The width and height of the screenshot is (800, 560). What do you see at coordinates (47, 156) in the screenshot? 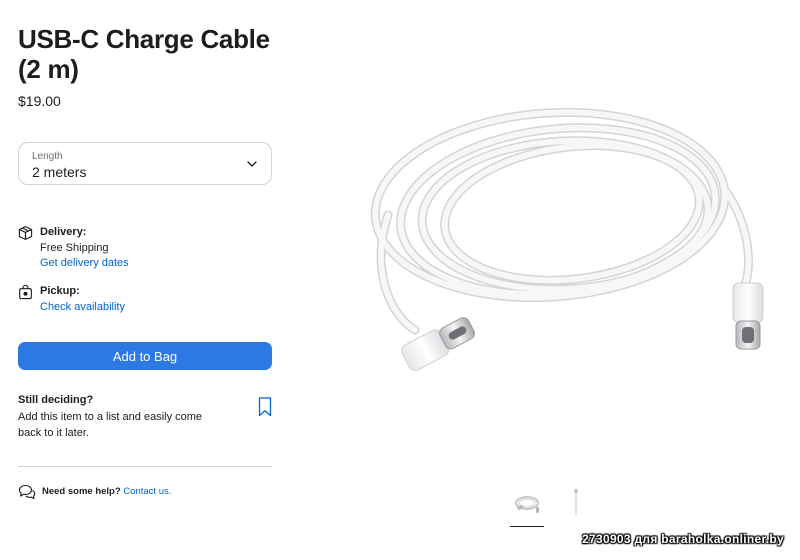
I see `length-select-label: Length` at bounding box center [47, 156].